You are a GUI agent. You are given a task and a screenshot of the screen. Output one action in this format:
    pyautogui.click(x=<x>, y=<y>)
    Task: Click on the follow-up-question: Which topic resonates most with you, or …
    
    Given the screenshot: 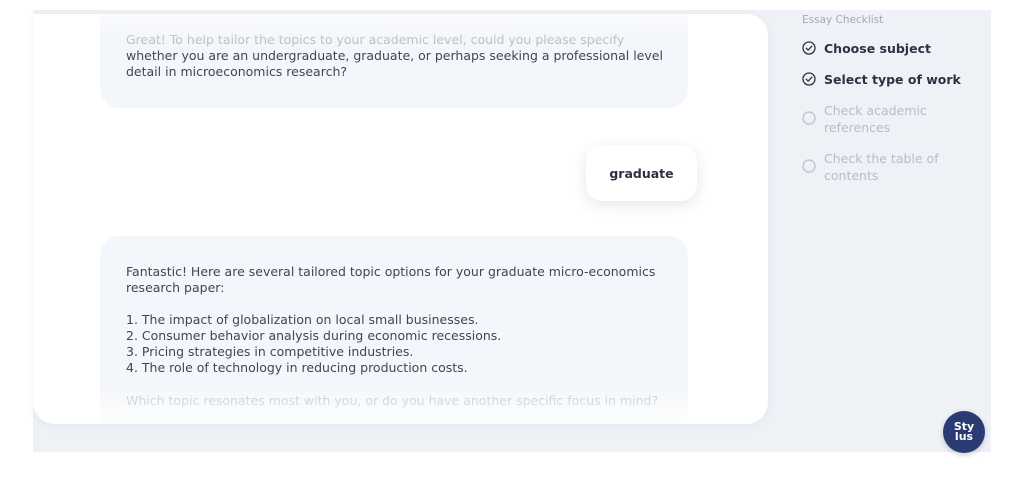 What is the action you would take?
    pyautogui.click(x=392, y=400)
    